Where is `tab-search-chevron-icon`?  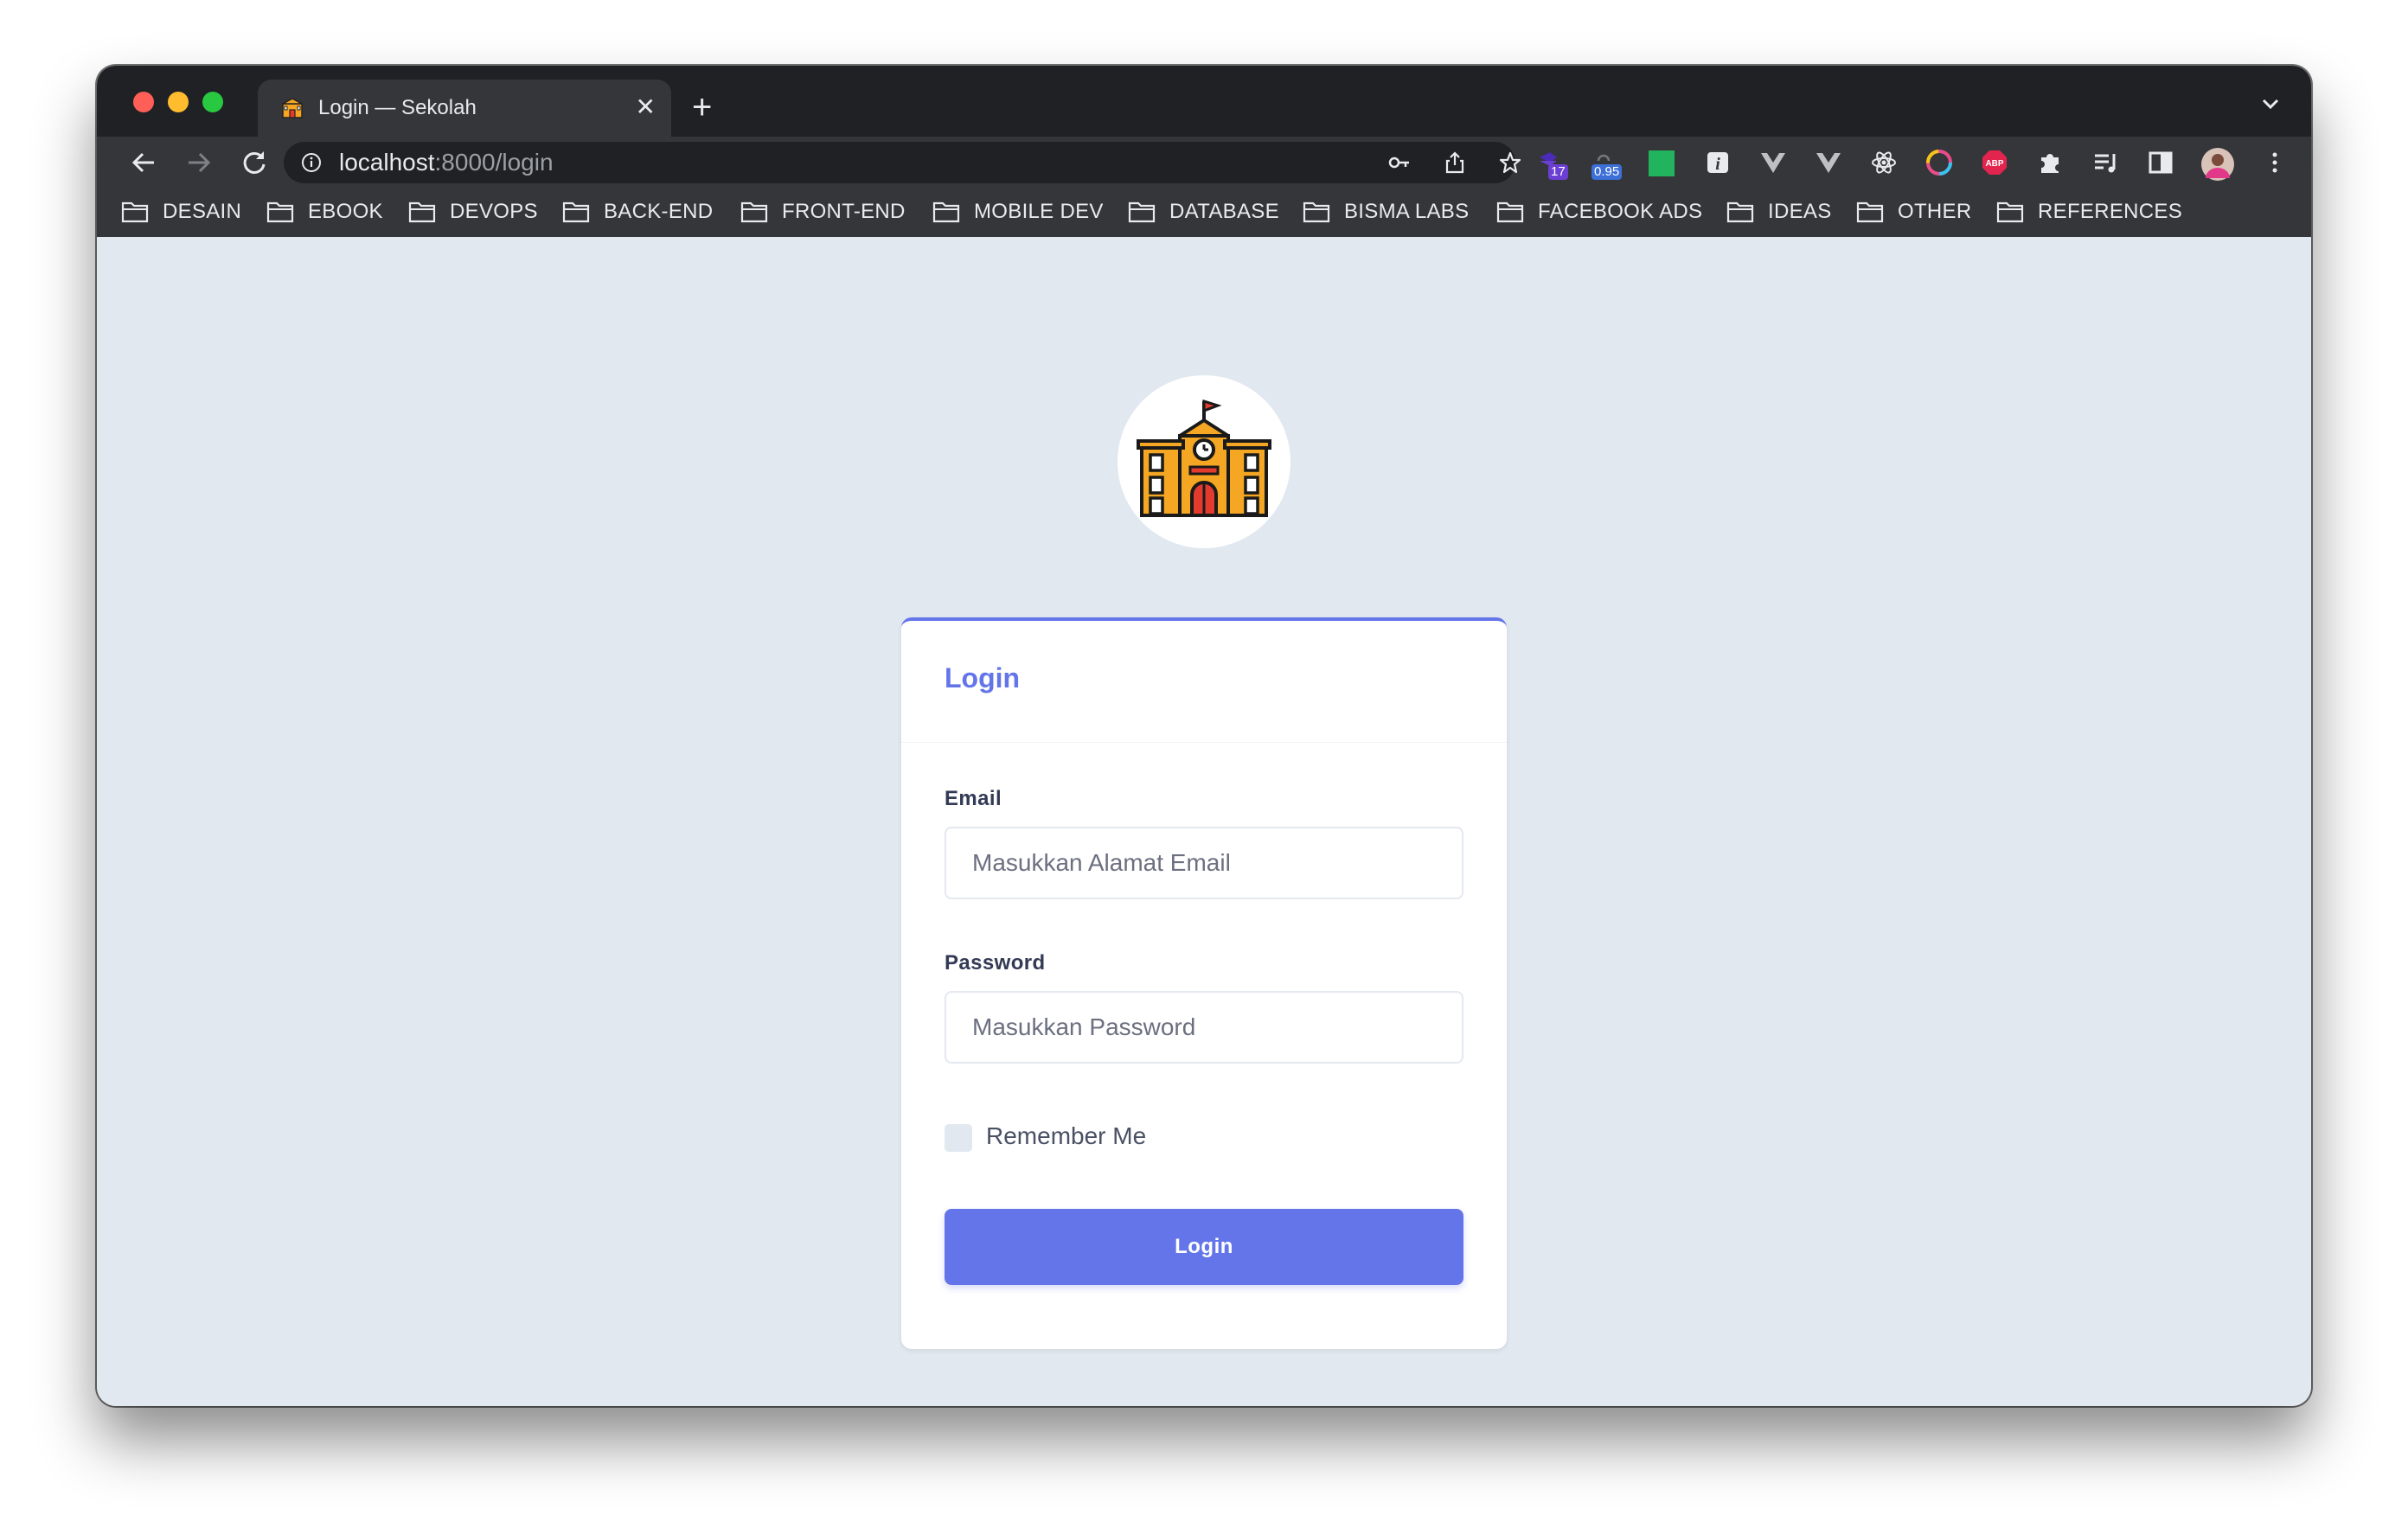
tab-search-chevron-icon is located at coordinates (2270, 103).